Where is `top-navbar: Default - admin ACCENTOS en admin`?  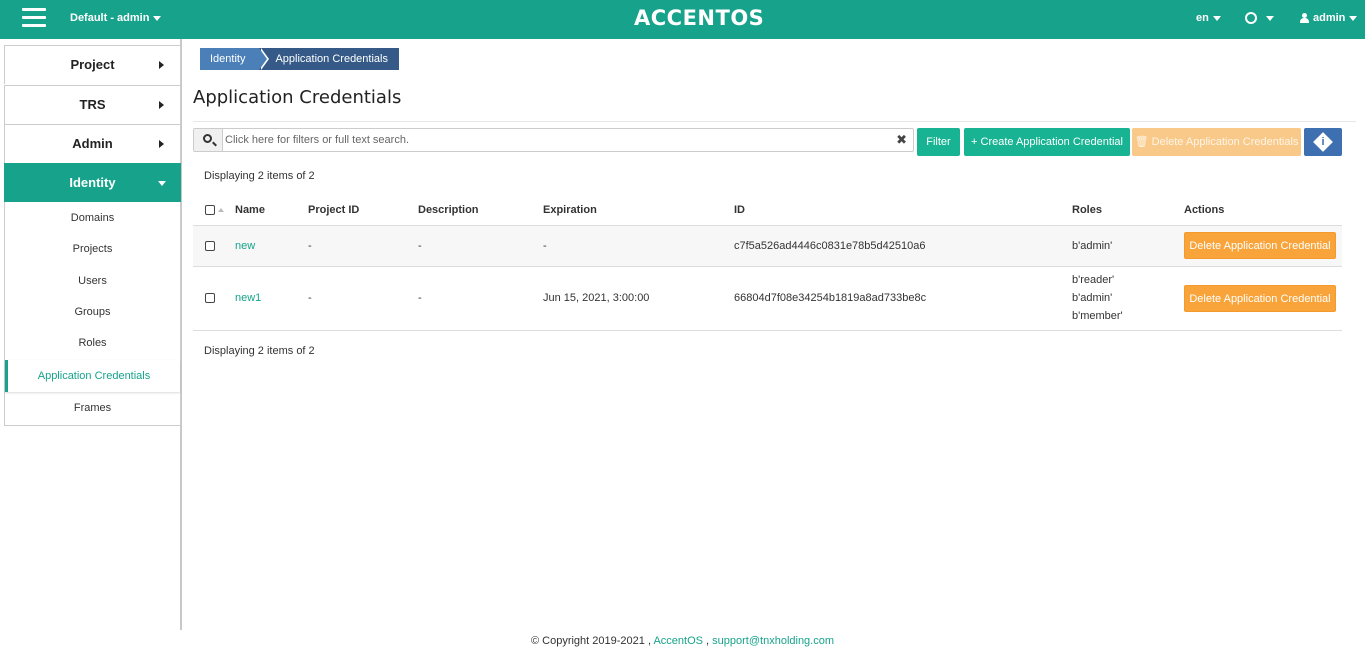
top-navbar: Default - admin ACCENTOS en admin is located at coordinates (682, 19).